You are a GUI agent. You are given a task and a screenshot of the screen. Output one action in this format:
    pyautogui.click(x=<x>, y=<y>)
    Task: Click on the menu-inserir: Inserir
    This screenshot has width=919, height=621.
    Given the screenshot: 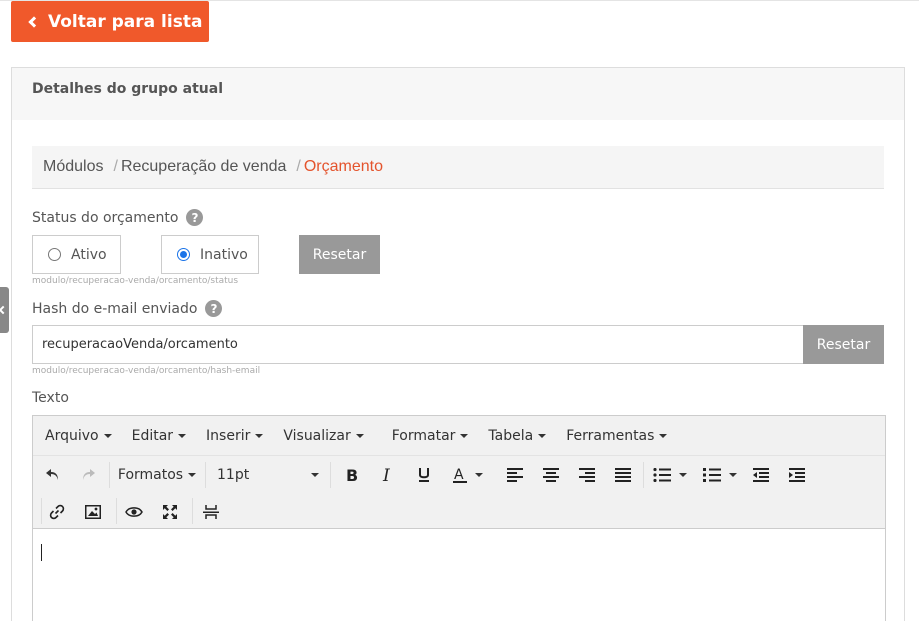 What is the action you would take?
    pyautogui.click(x=234, y=436)
    